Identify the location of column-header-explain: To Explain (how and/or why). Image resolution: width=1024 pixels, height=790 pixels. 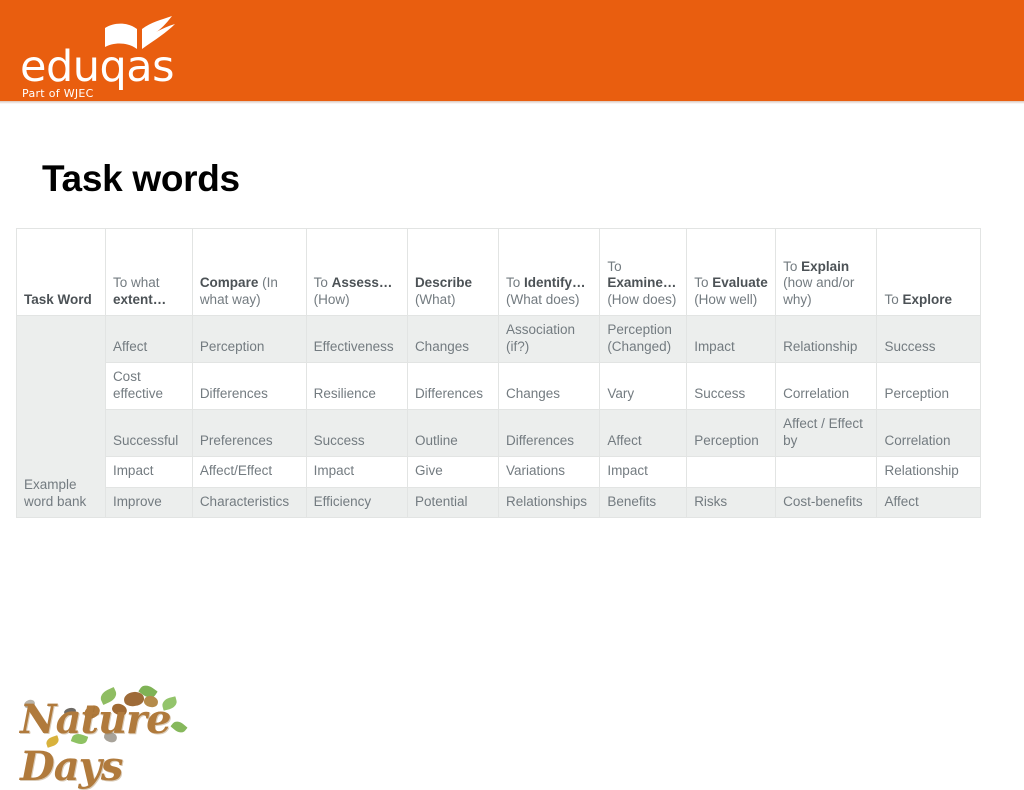
(826, 272).